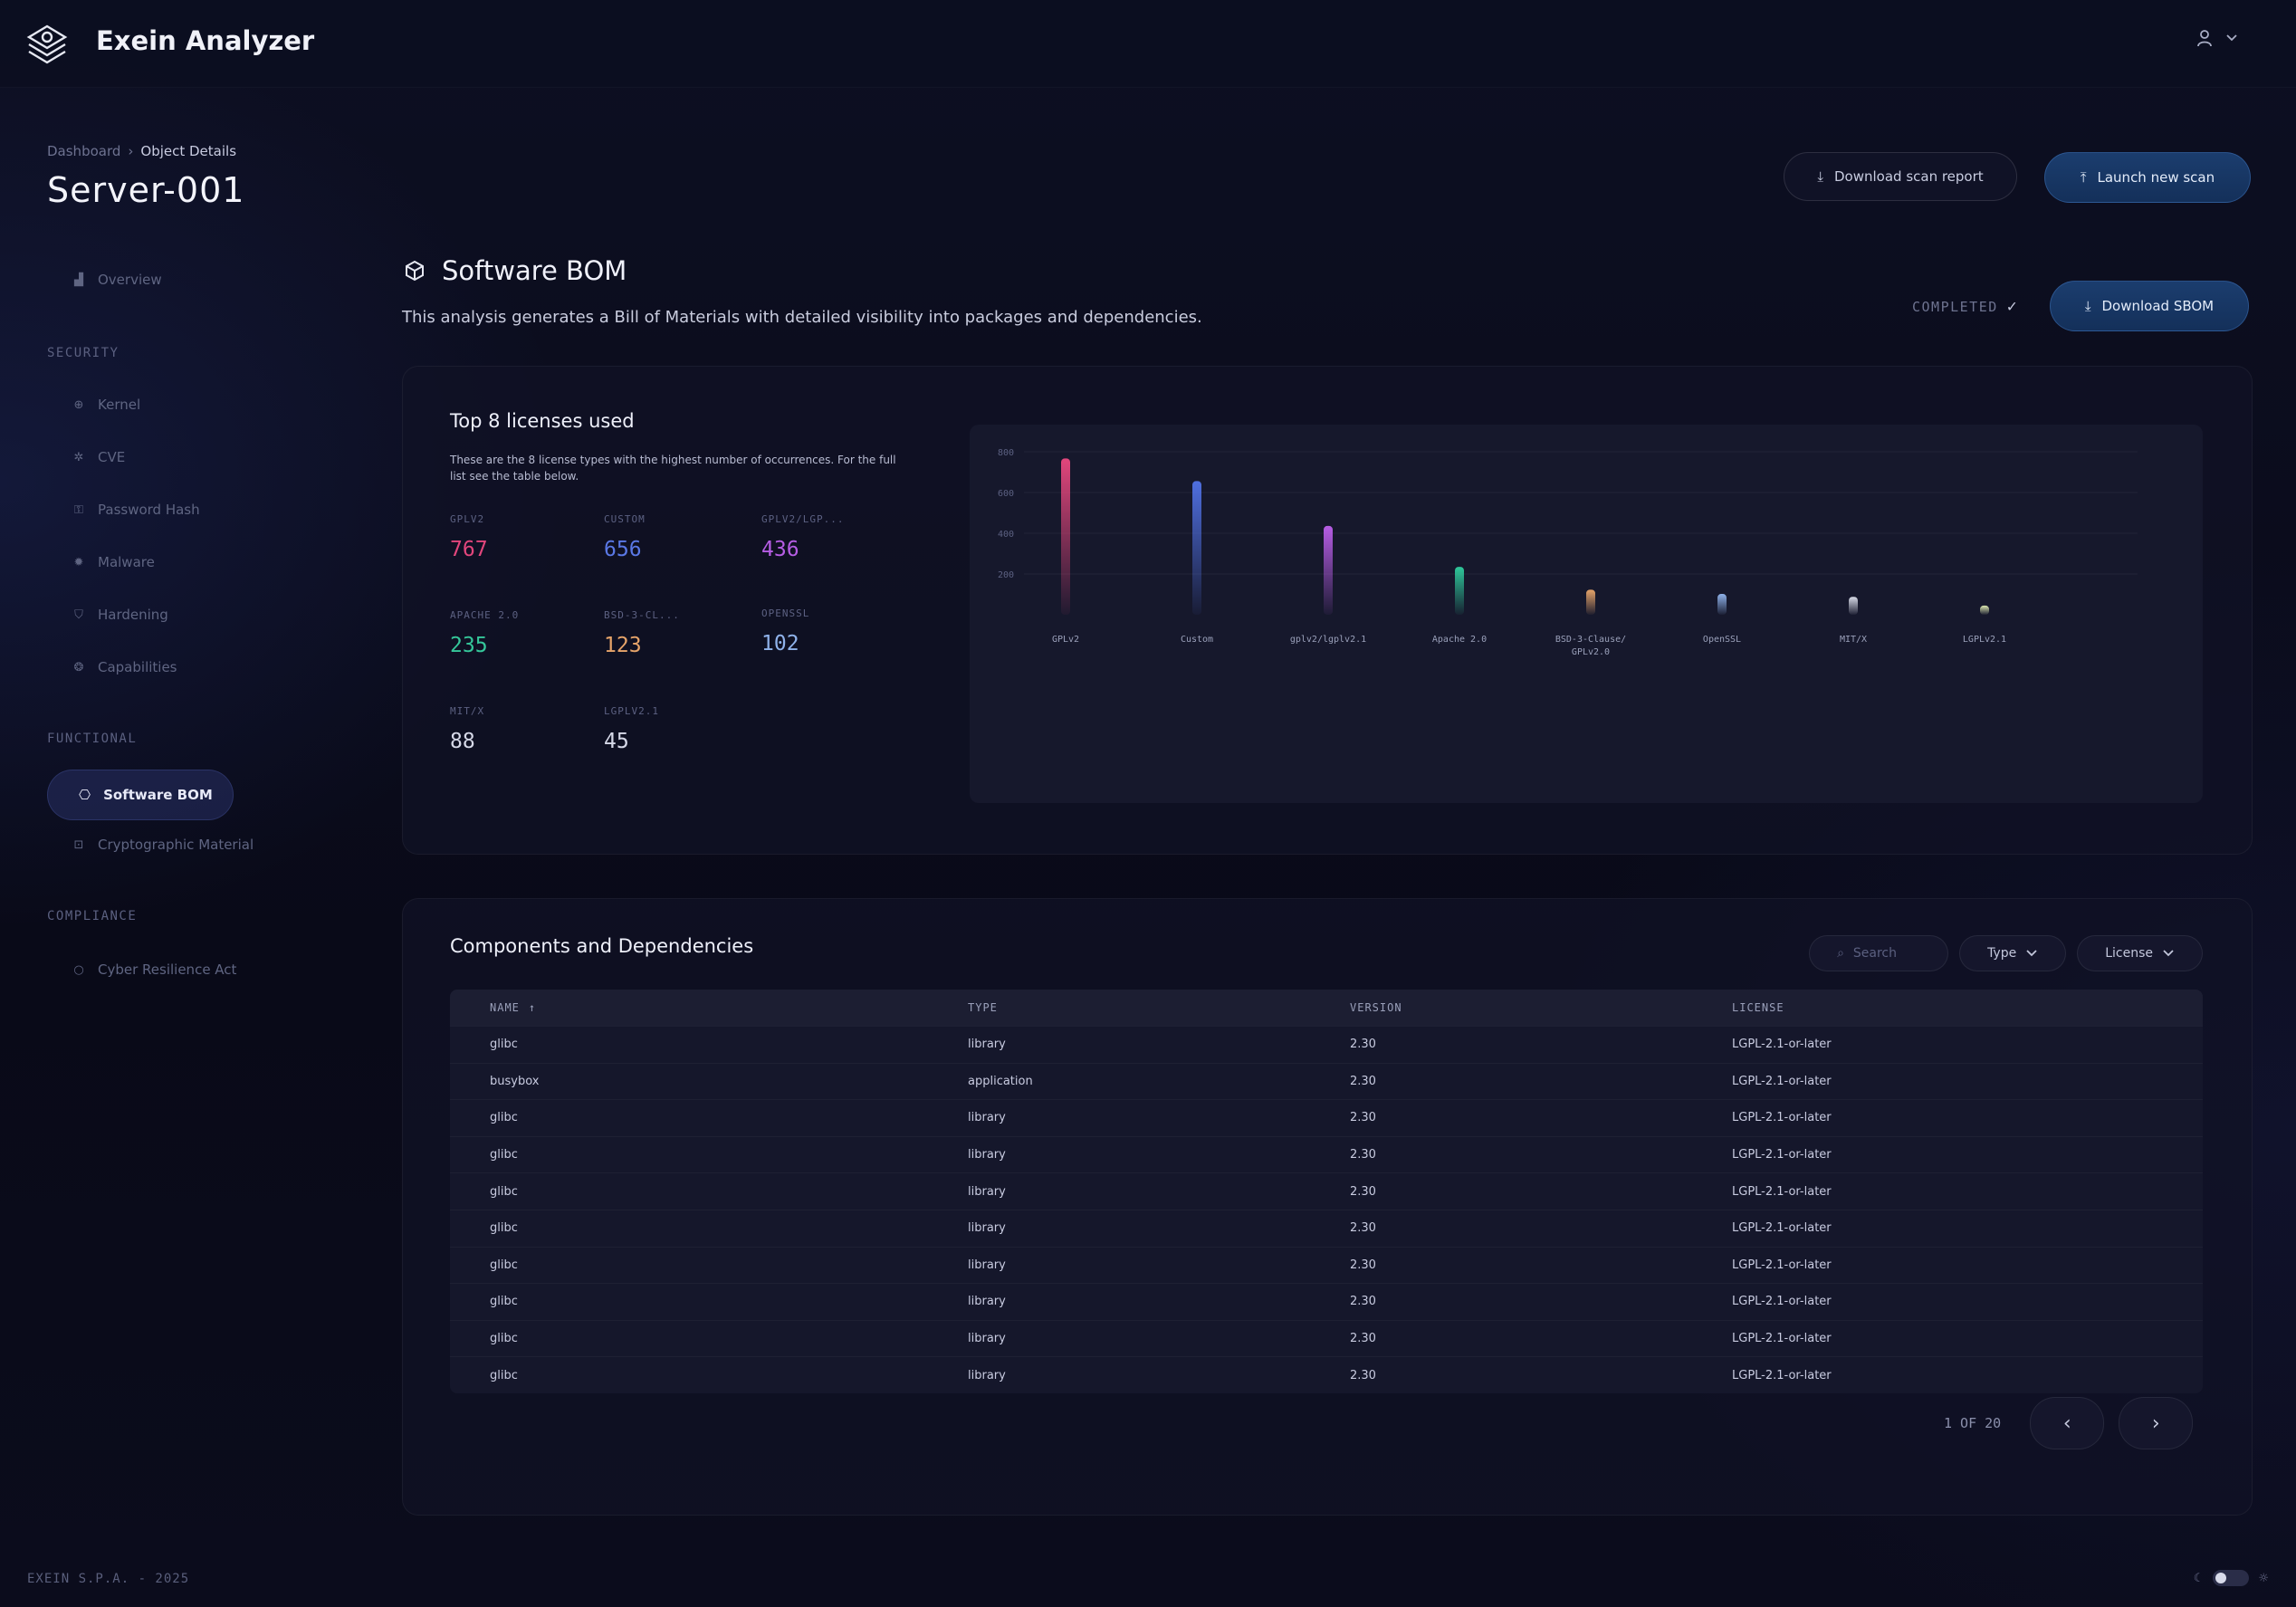 This screenshot has width=2296, height=1607. Describe the element at coordinates (467, 729) in the screenshot. I see `license-stat: MIT/X 88` at that location.